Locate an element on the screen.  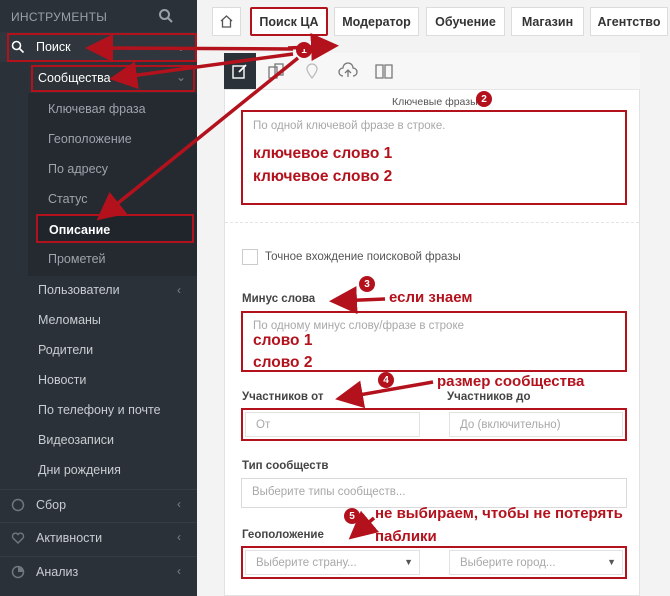
annotation-dont-select-line-2: паблики is located at coordinates (406, 536).